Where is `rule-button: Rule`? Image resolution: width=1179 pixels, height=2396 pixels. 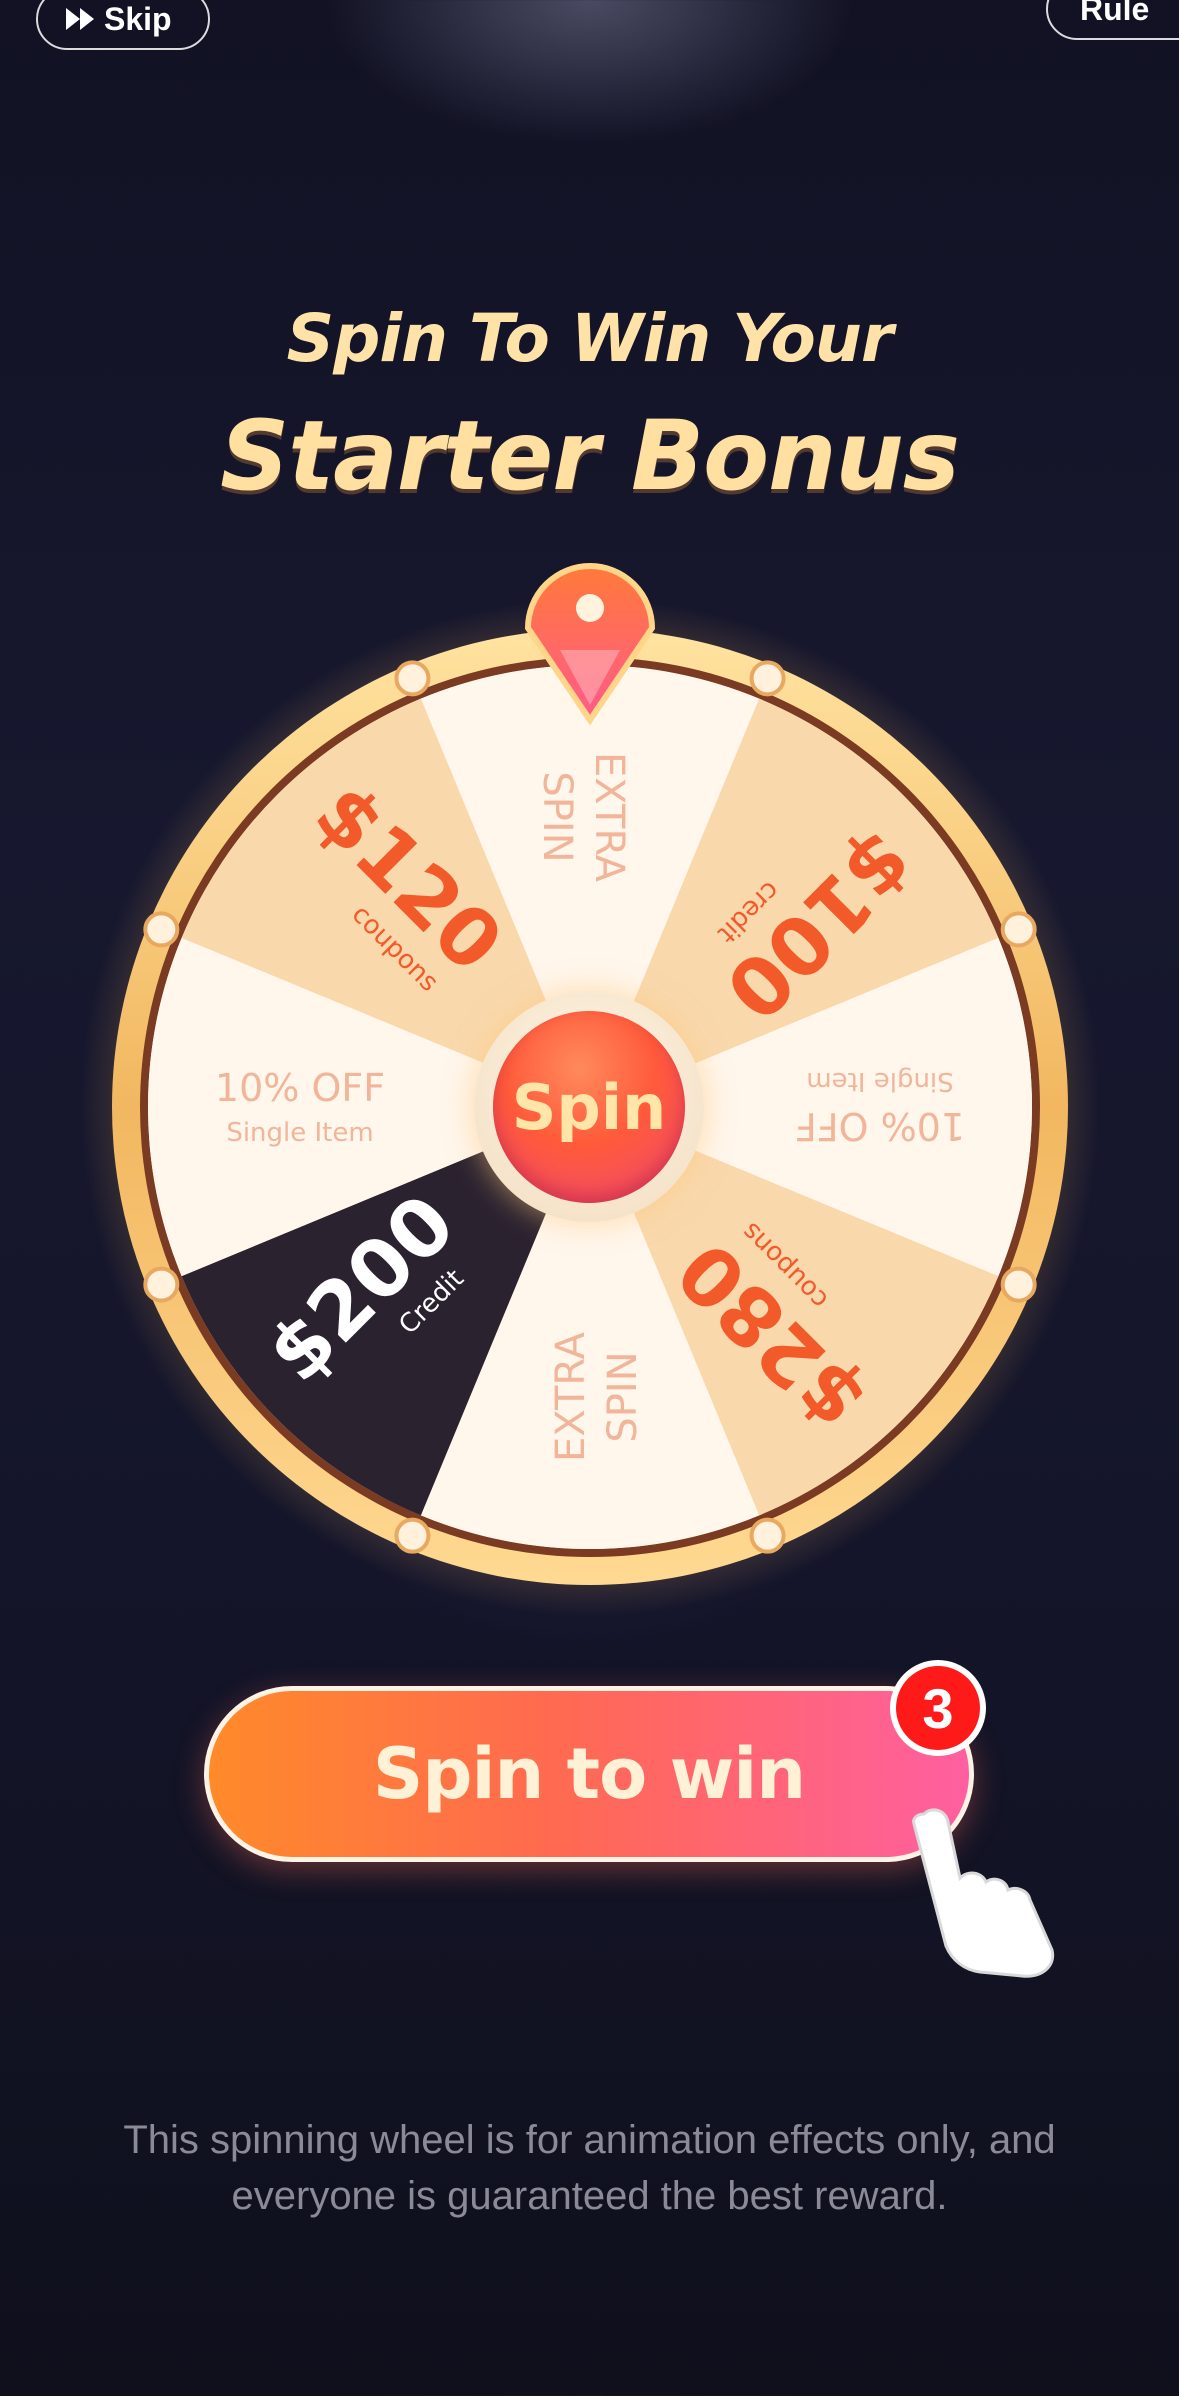 rule-button: Rule is located at coordinates (1112, 20).